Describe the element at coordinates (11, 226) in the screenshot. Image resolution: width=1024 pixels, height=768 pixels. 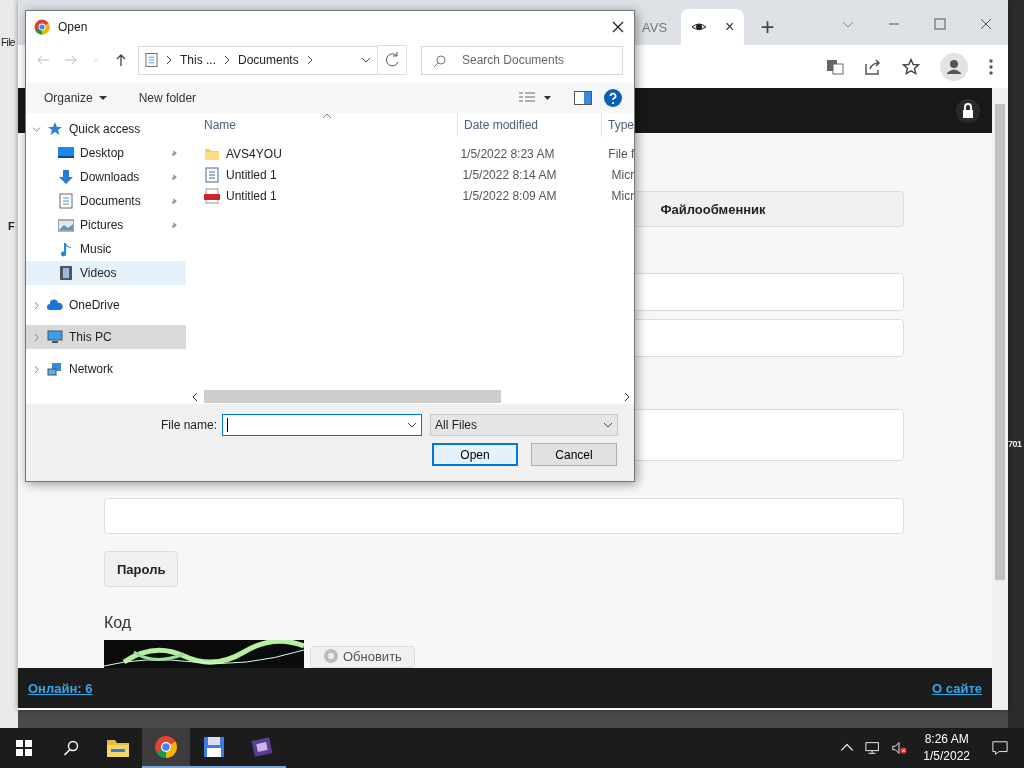
I see `panel-label: F` at that location.